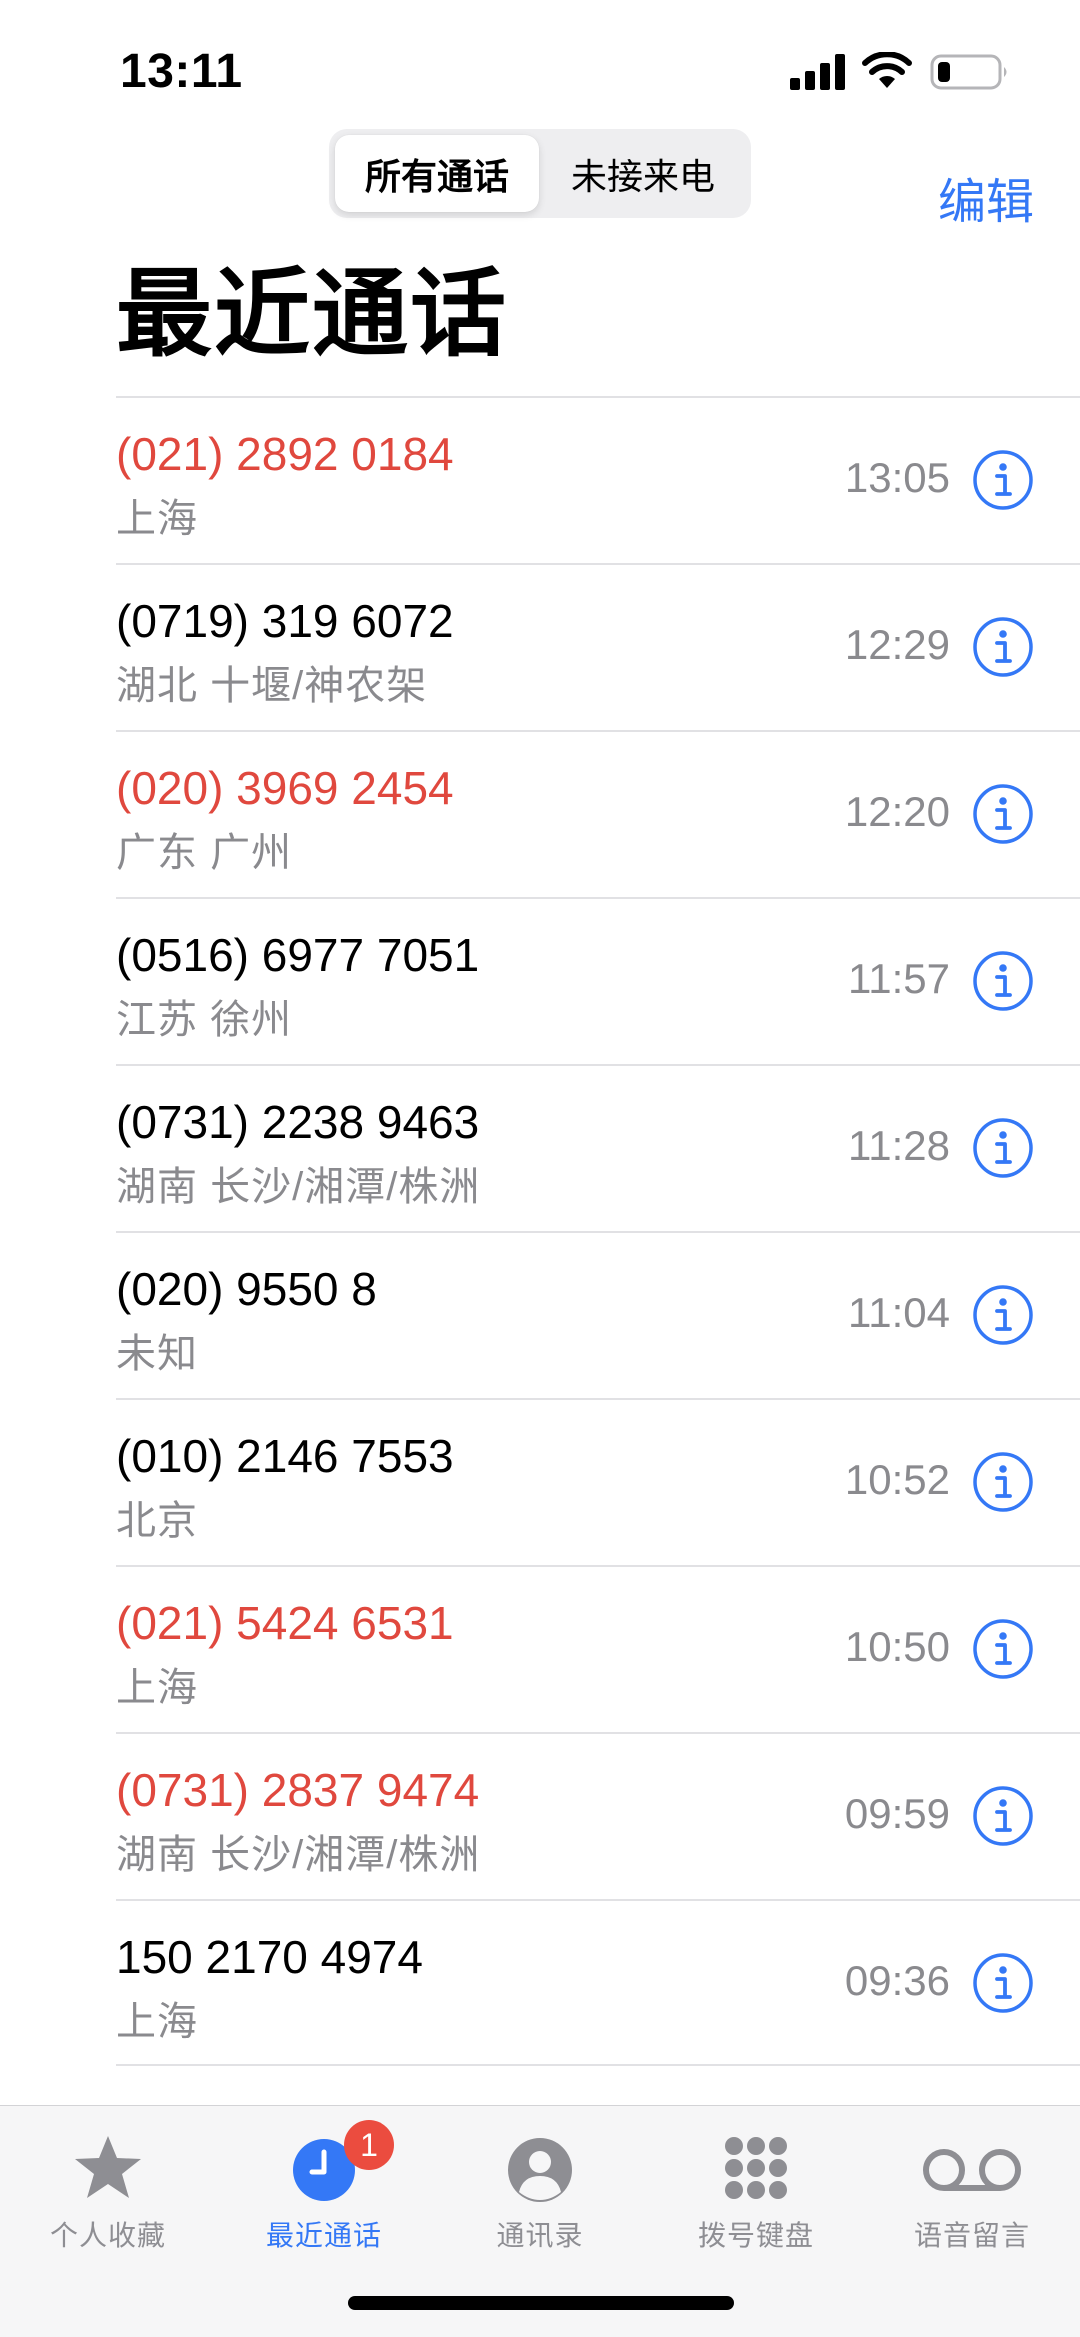 The image size is (1080, 2337). Describe the element at coordinates (897, 1479) in the screenshot. I see `call-time: 10:52` at that location.